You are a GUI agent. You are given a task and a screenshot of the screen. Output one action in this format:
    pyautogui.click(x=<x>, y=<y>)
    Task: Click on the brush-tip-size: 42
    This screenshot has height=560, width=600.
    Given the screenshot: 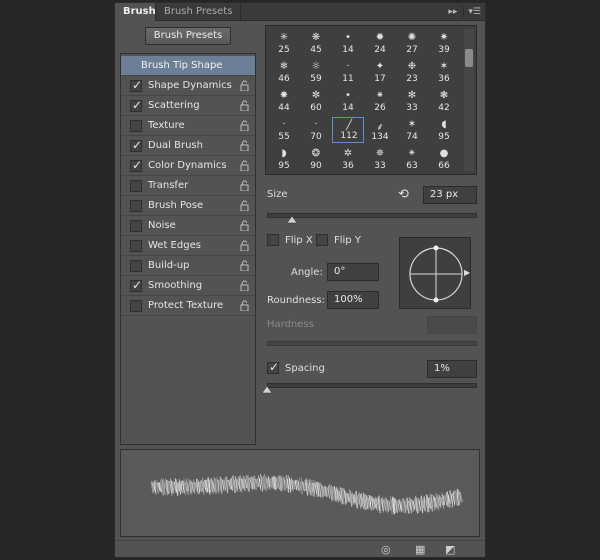 What is the action you would take?
    pyautogui.click(x=444, y=108)
    